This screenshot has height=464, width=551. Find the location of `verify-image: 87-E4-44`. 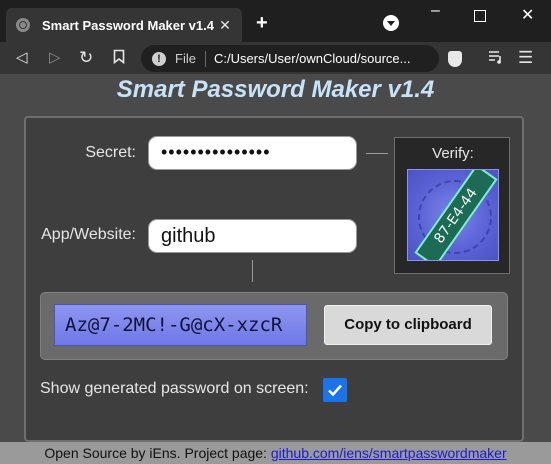

verify-image: 87-E4-44 is located at coordinates (453, 215).